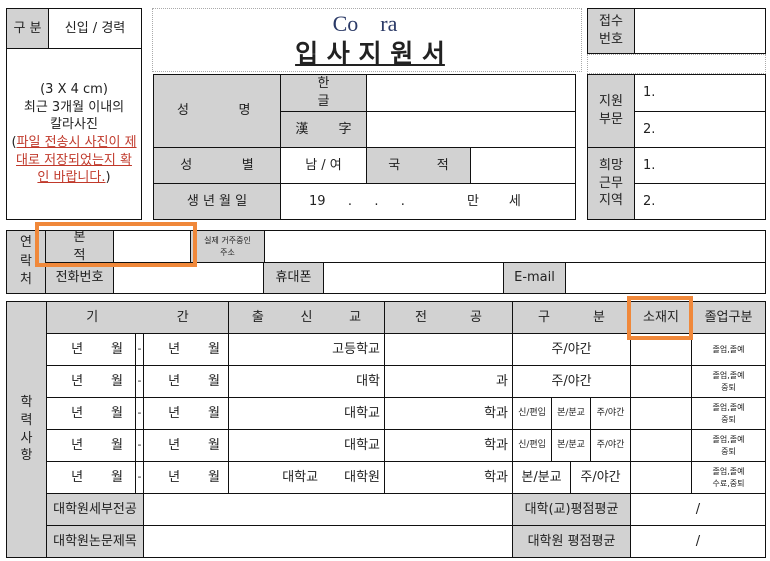 The height and width of the screenshot is (561, 770). Describe the element at coordinates (74, 90) in the screenshot. I see `photo-size: (3 X 4 cm)` at that location.